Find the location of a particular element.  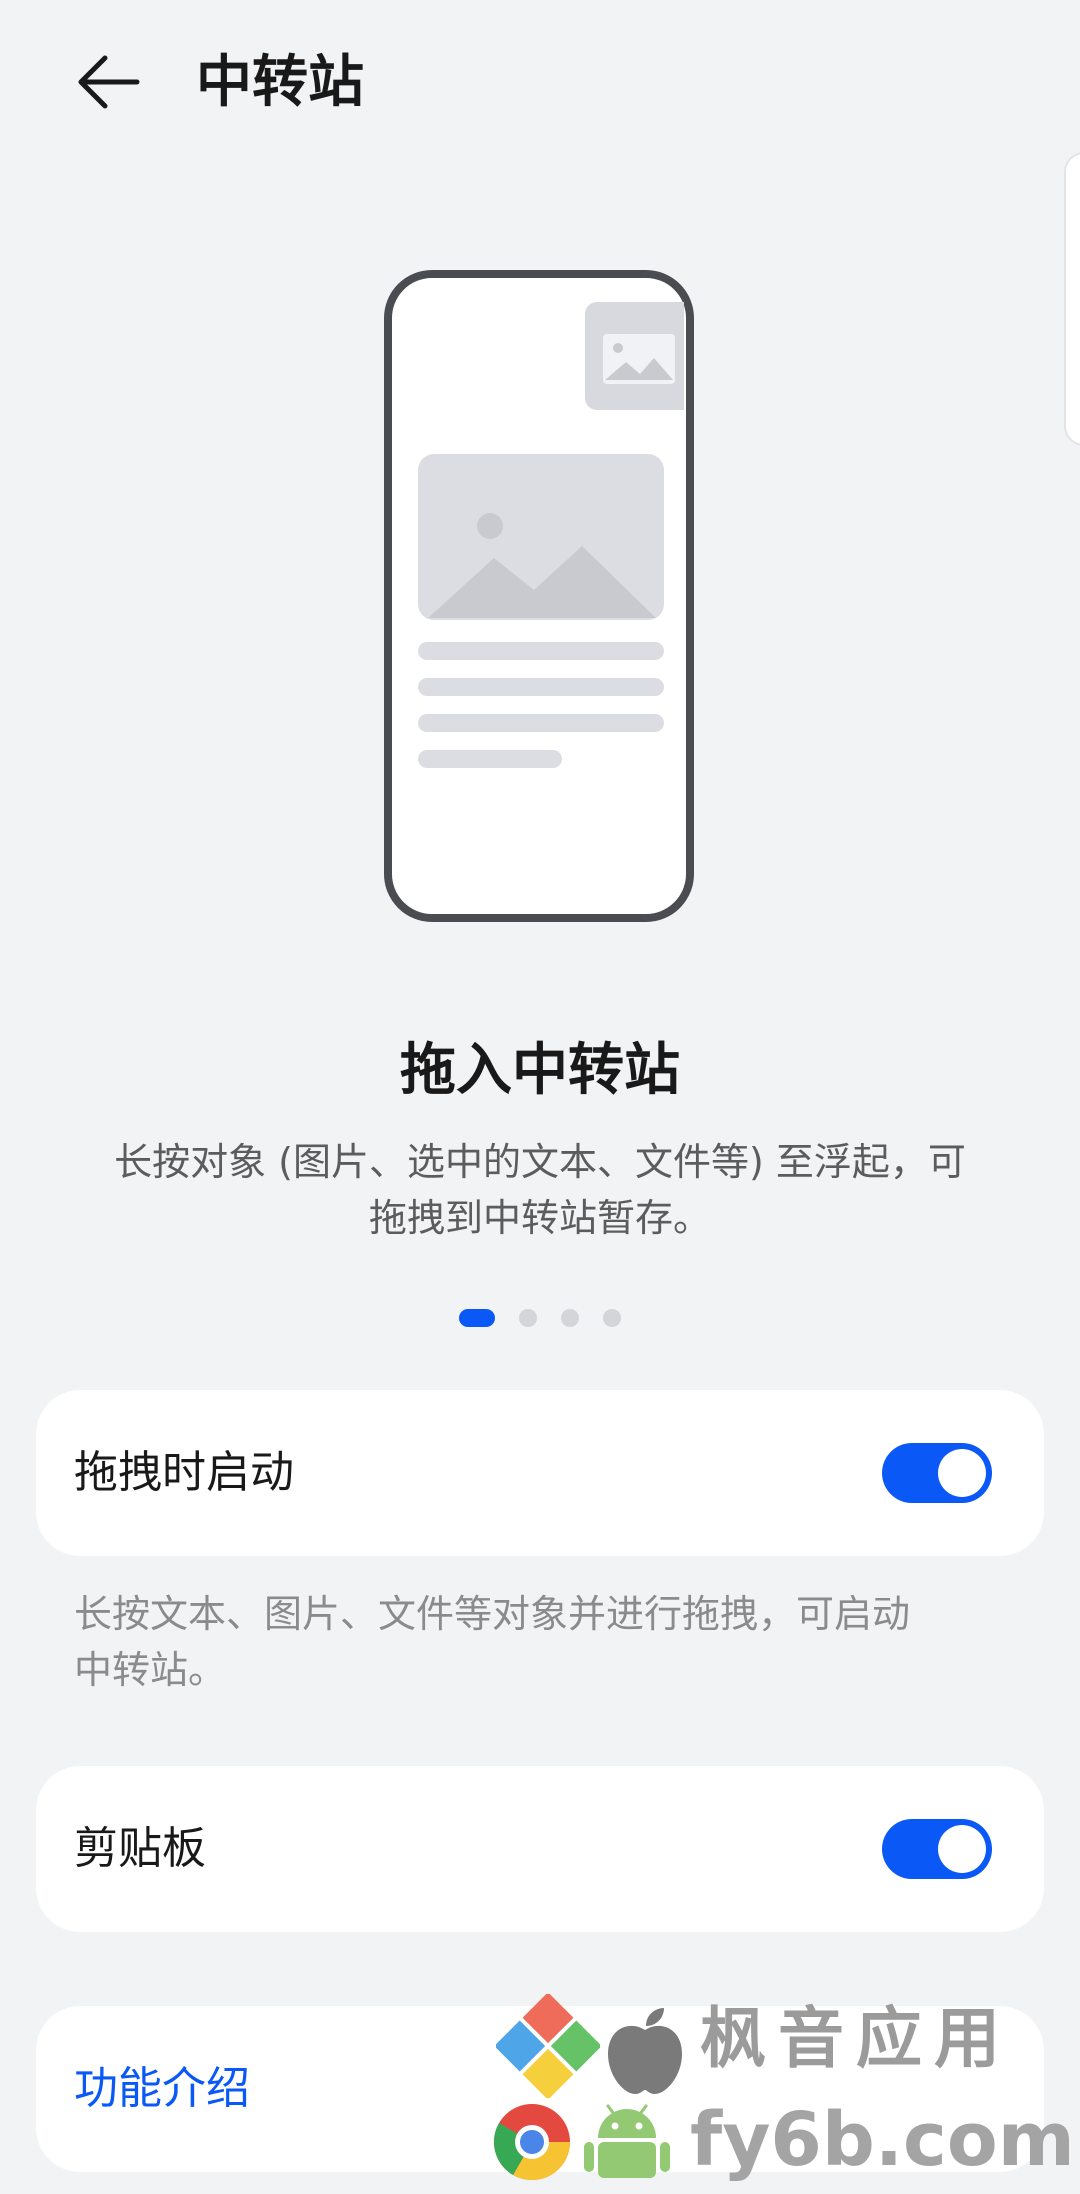

page-indicator is located at coordinates (540, 1318).